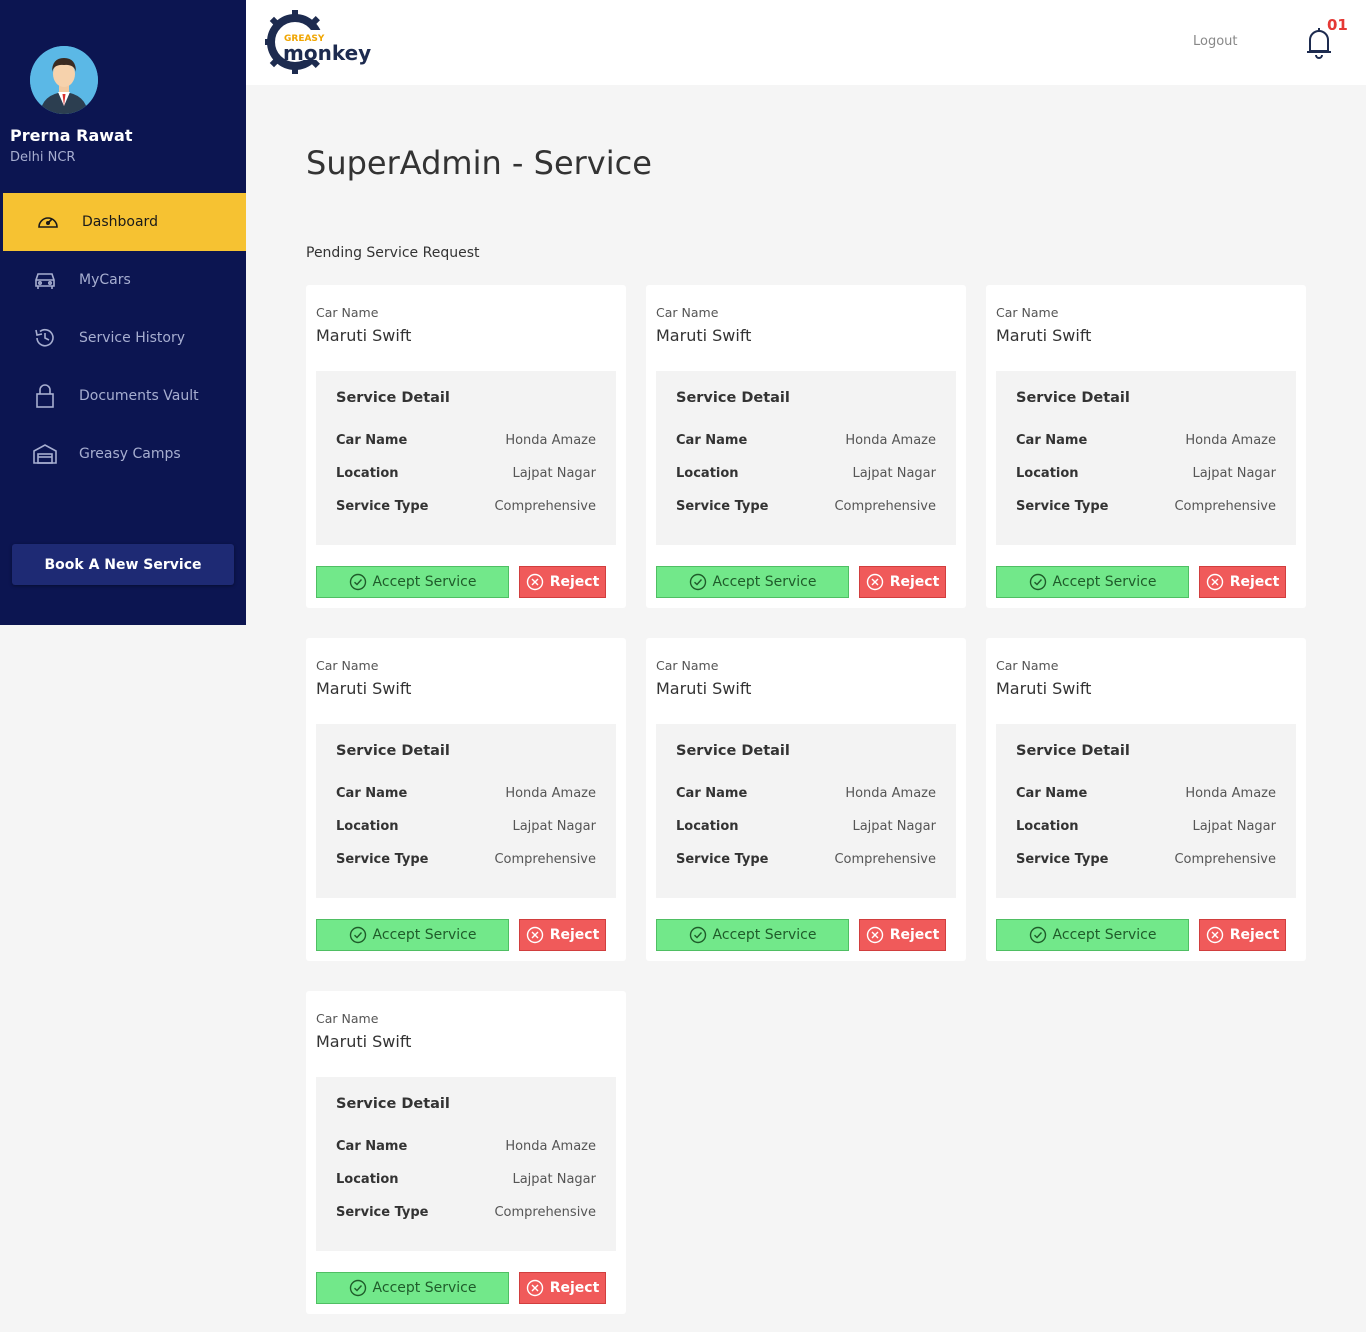 The width and height of the screenshot is (1366, 1332). I want to click on book-new-service-button: Book A New Service, so click(123, 564).